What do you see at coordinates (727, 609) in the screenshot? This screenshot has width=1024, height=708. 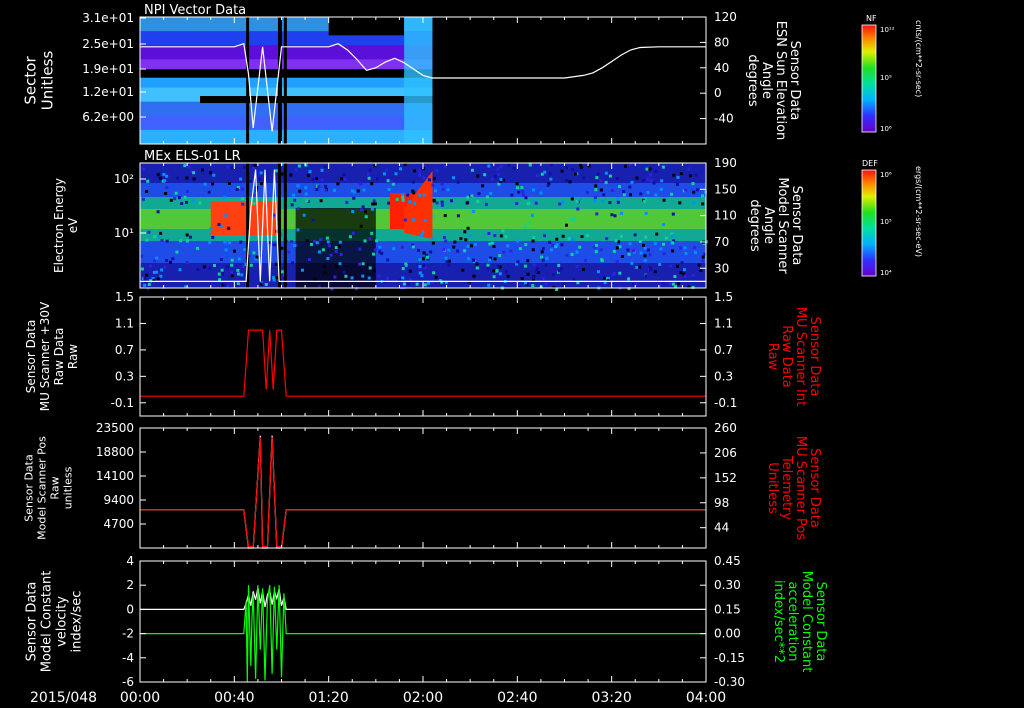 I see `p5-right-tick-label: 0.15` at bounding box center [727, 609].